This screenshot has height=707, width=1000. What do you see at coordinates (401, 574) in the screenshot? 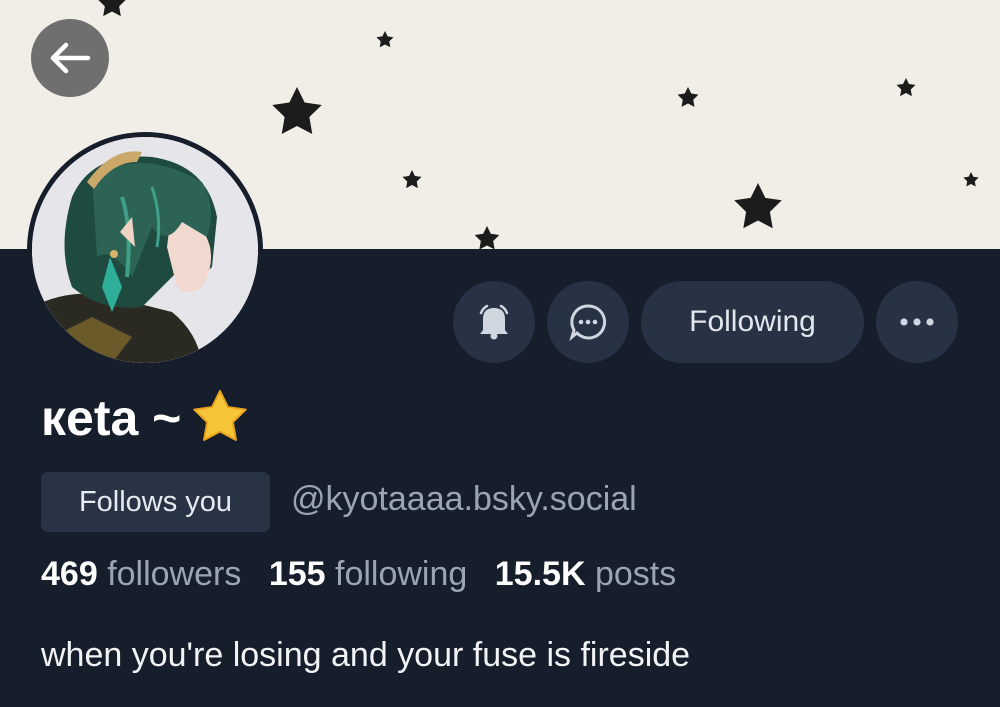
I see `following-label: following` at bounding box center [401, 574].